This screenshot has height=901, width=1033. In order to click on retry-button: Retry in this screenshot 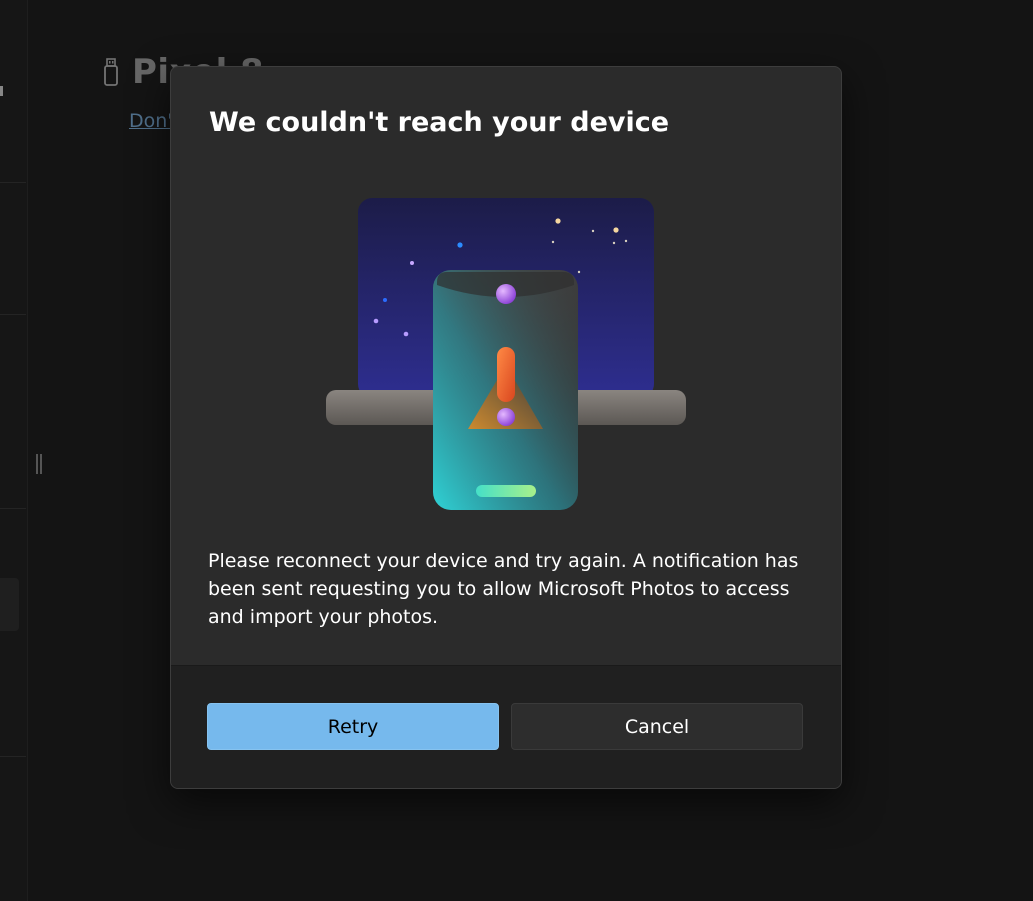, I will do `click(353, 726)`.